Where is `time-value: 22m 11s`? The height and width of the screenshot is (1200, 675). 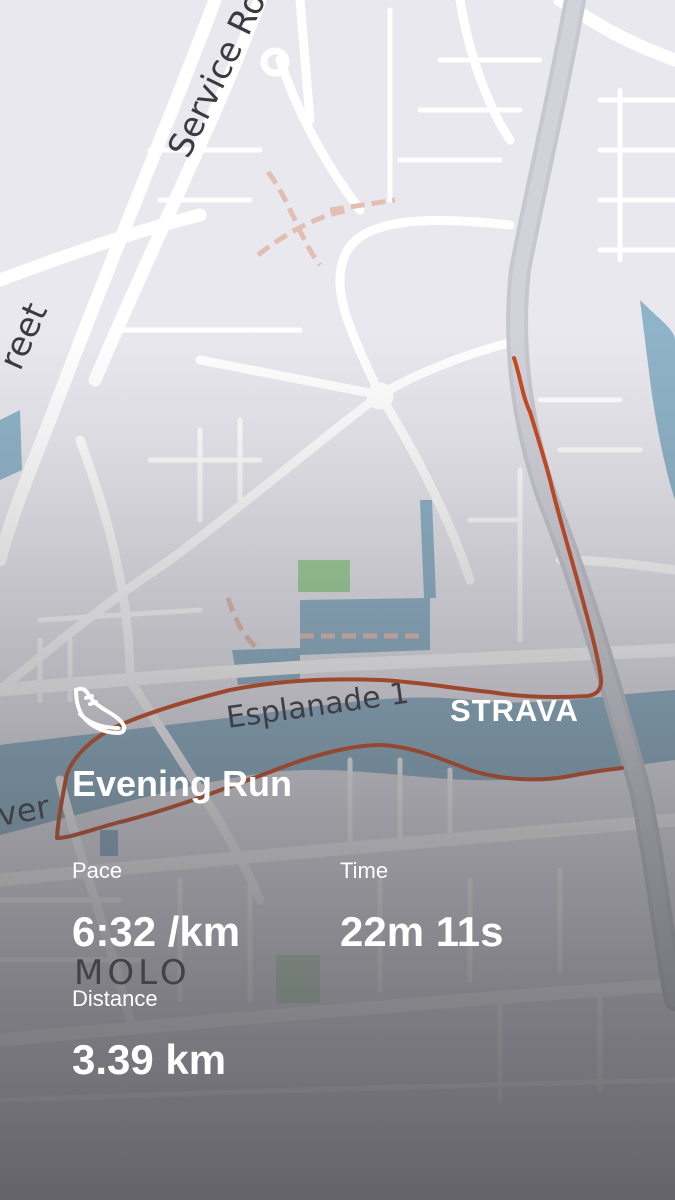
time-value: 22m 11s is located at coordinates (422, 931).